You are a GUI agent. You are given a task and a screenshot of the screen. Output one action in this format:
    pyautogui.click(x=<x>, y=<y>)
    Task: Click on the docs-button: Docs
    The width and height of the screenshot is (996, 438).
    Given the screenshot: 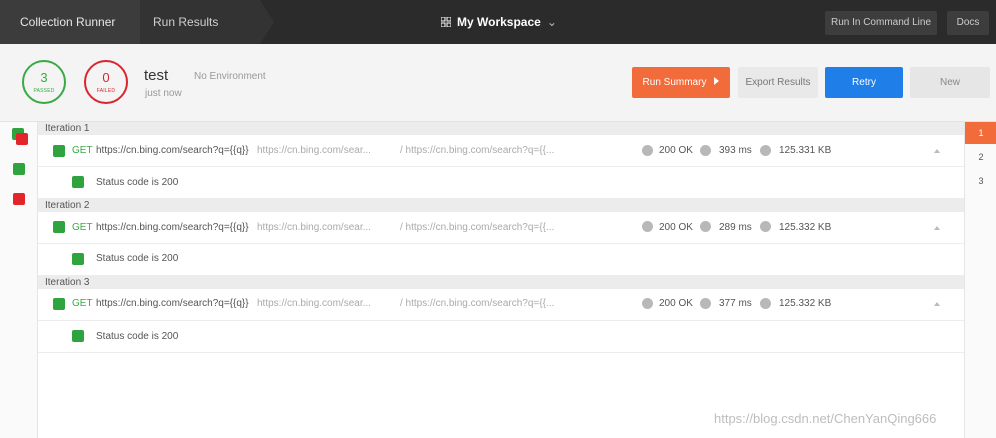 What is the action you would take?
    pyautogui.click(x=968, y=23)
    